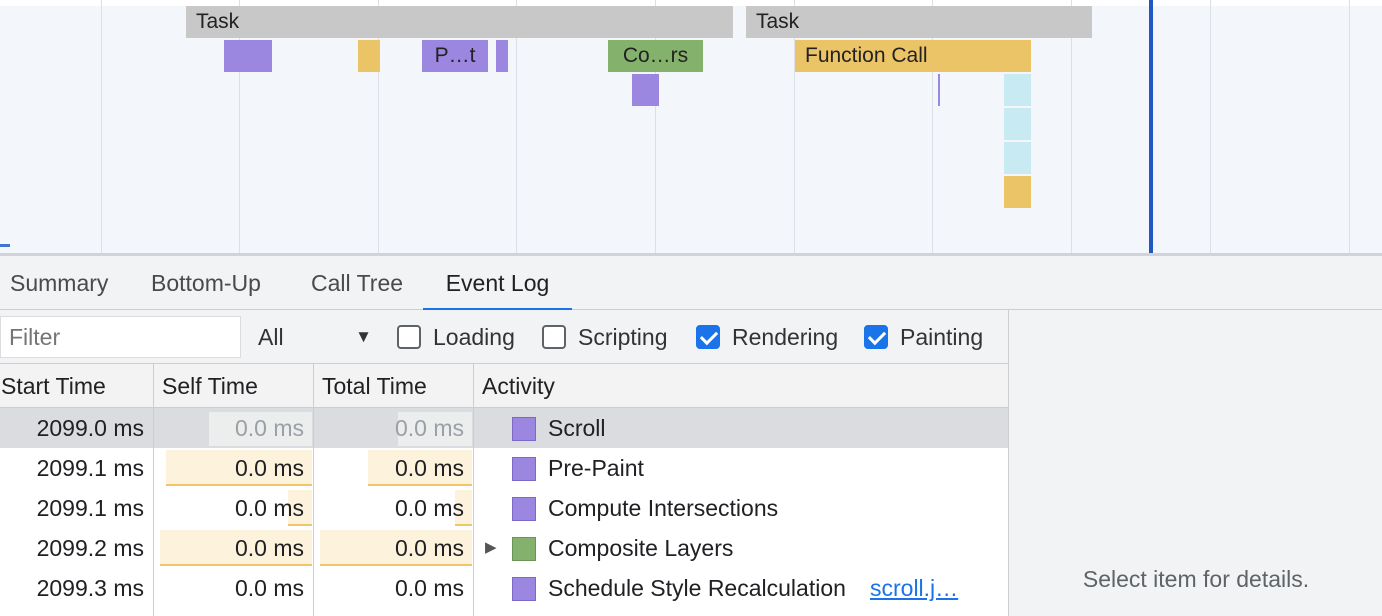 This screenshot has height=616, width=1382. I want to click on activity-cell: Schedule Style Recalculation, so click(697, 588).